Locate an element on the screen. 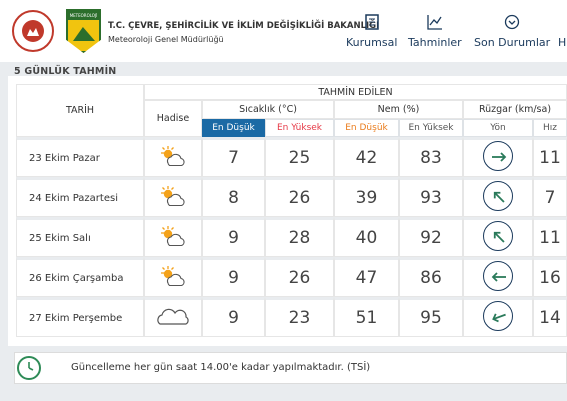 This screenshot has width=567, height=401. wind-speed: 7 is located at coordinates (550, 197).